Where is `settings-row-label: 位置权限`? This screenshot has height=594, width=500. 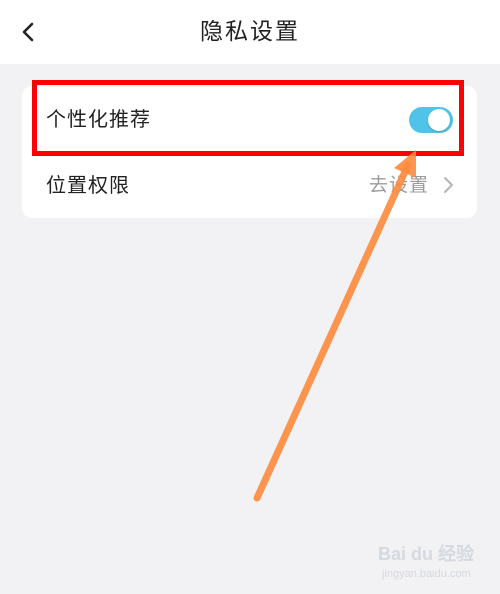 settings-row-label: 位置权限 is located at coordinates (88, 185).